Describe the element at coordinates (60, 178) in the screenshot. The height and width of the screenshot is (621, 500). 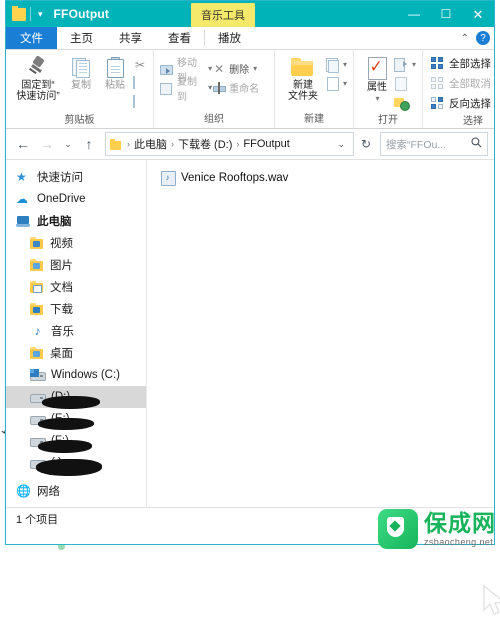
I see `sidebar-item-label: 快速访问` at that location.